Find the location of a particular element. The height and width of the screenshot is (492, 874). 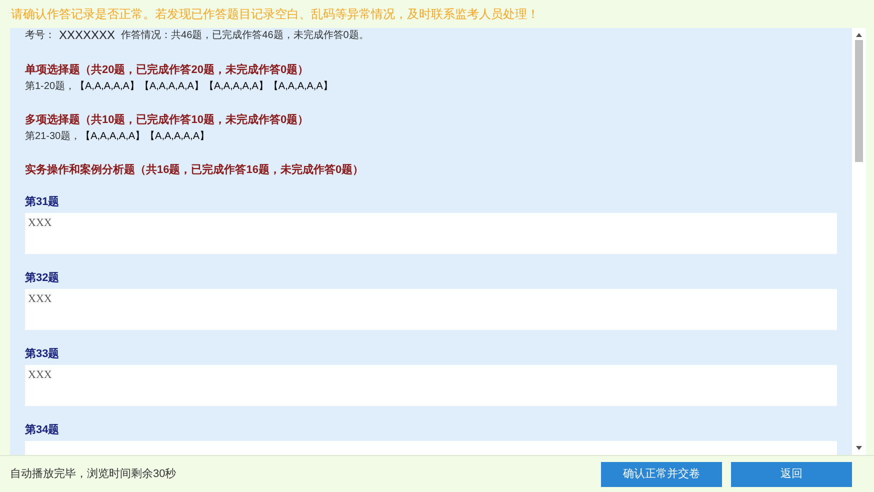

exam-number: XXXXXXX is located at coordinates (87, 36).